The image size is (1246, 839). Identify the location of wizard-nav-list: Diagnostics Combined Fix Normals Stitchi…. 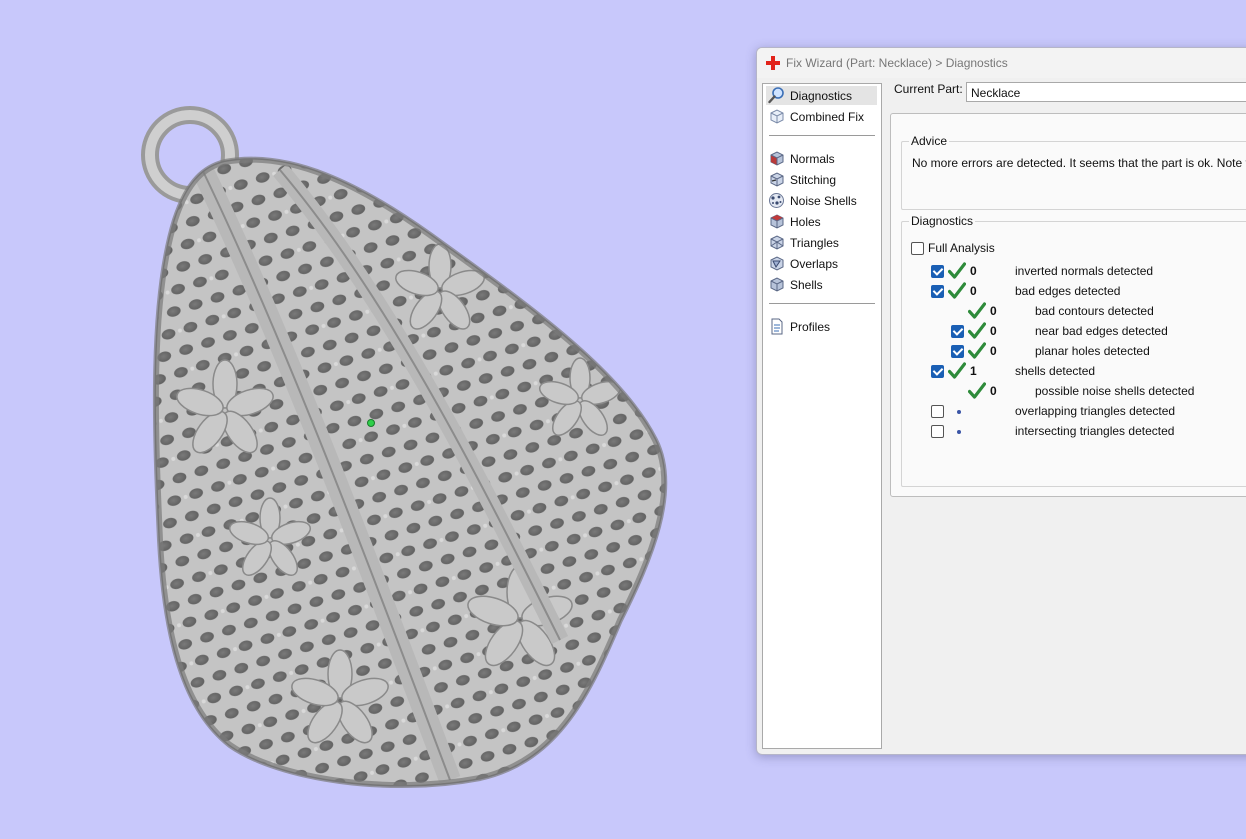
(822, 416).